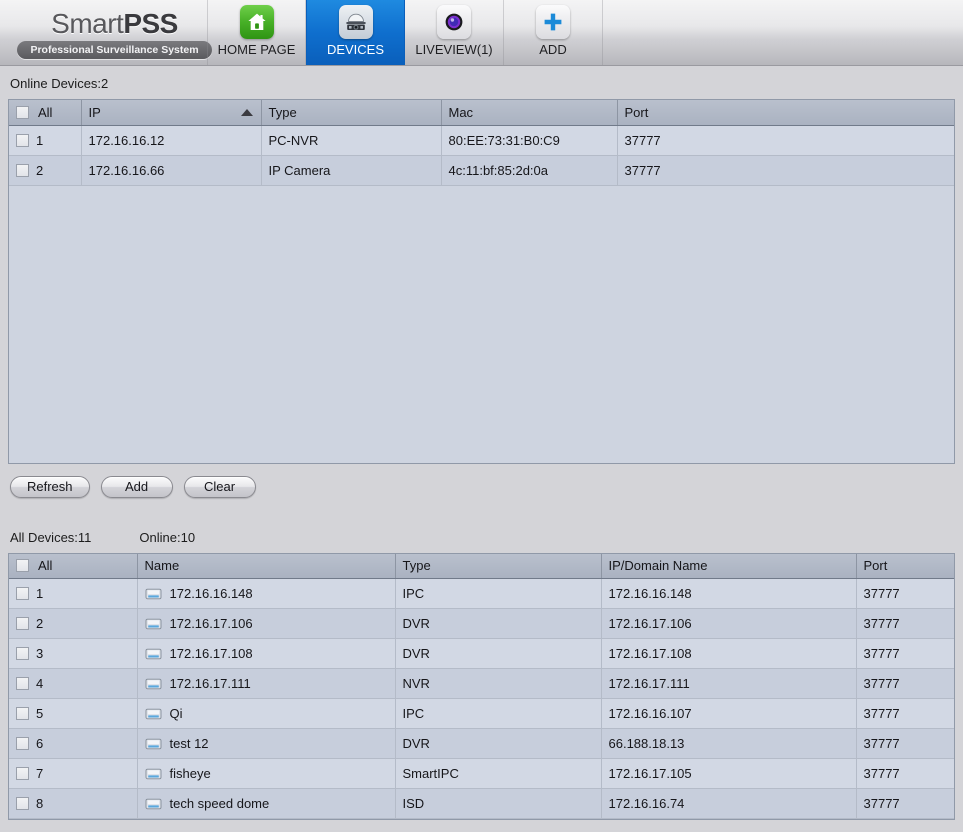 The height and width of the screenshot is (832, 963). I want to click on main-navigation: HOME PAGE DEVICES LIVEVIEW(1) ADD, so click(405, 32).